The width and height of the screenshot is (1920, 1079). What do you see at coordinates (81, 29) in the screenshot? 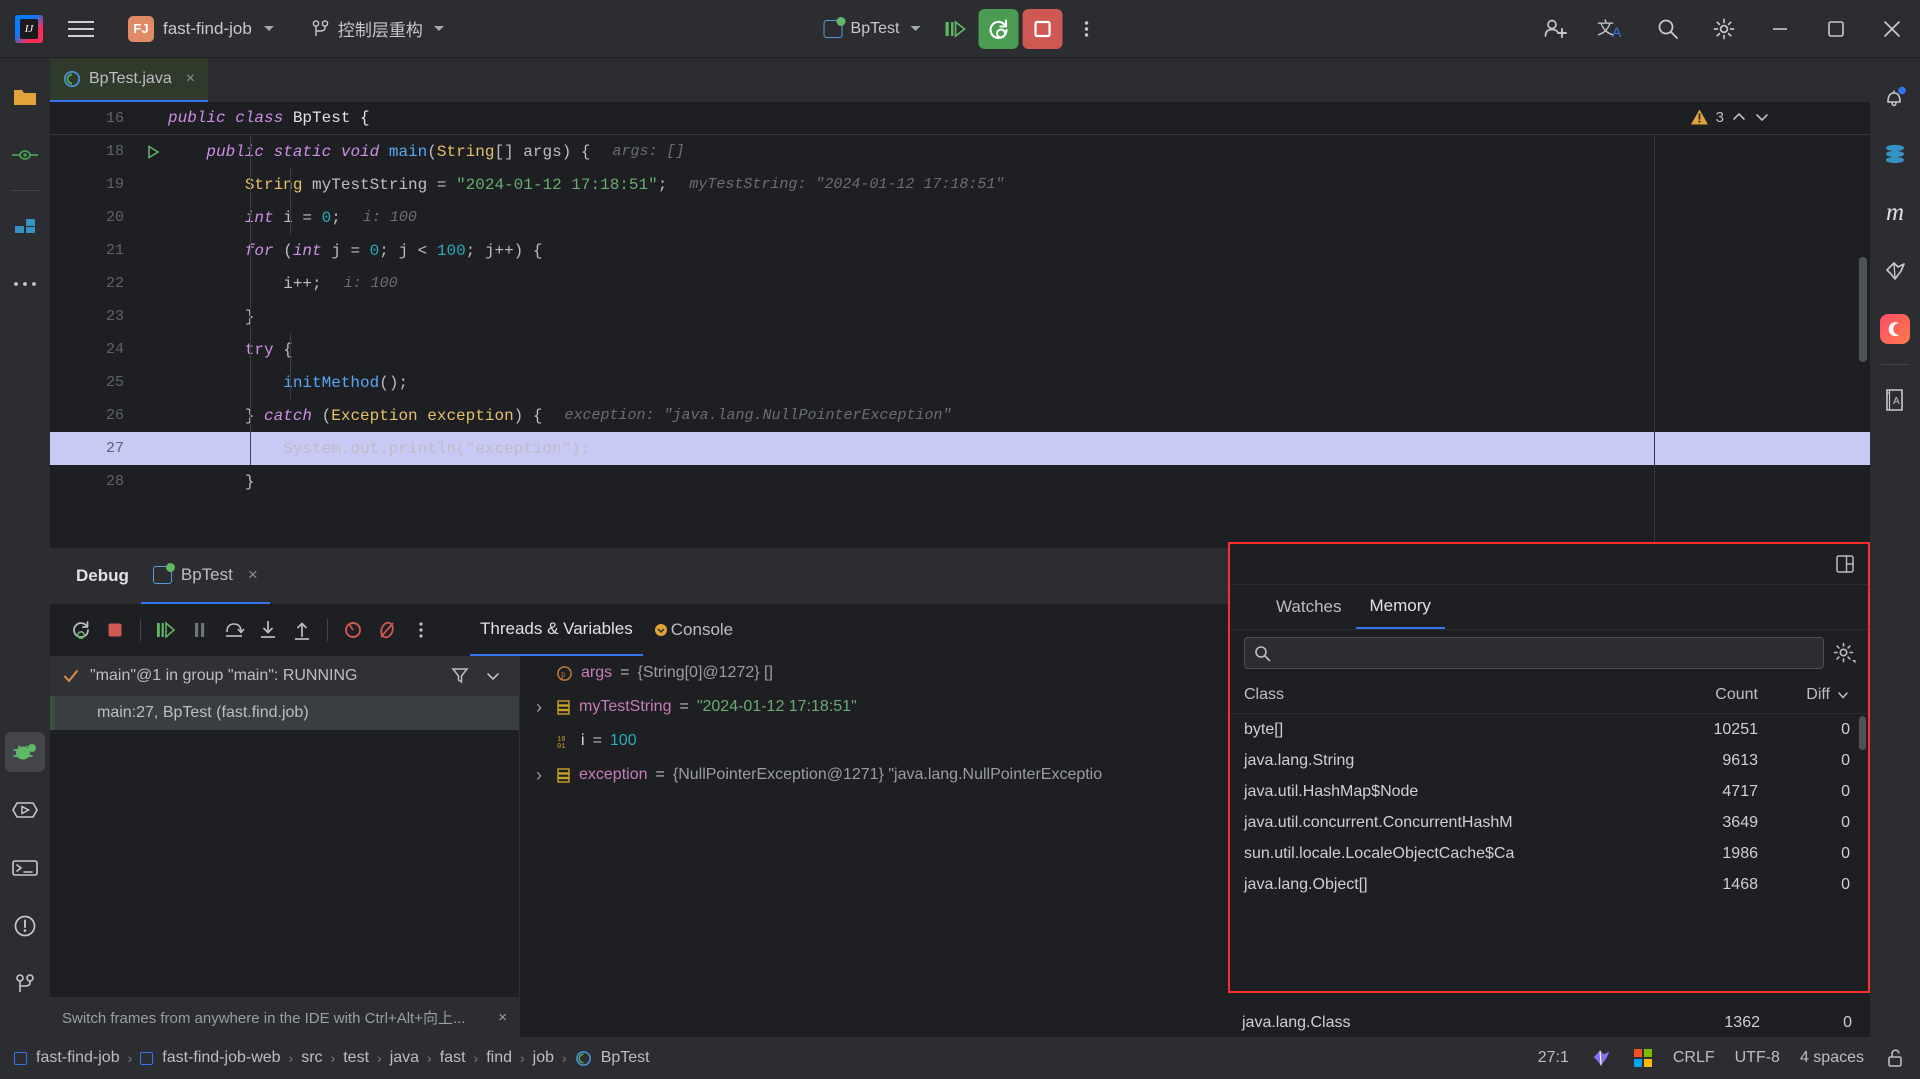
I see `main-menu-icon` at bounding box center [81, 29].